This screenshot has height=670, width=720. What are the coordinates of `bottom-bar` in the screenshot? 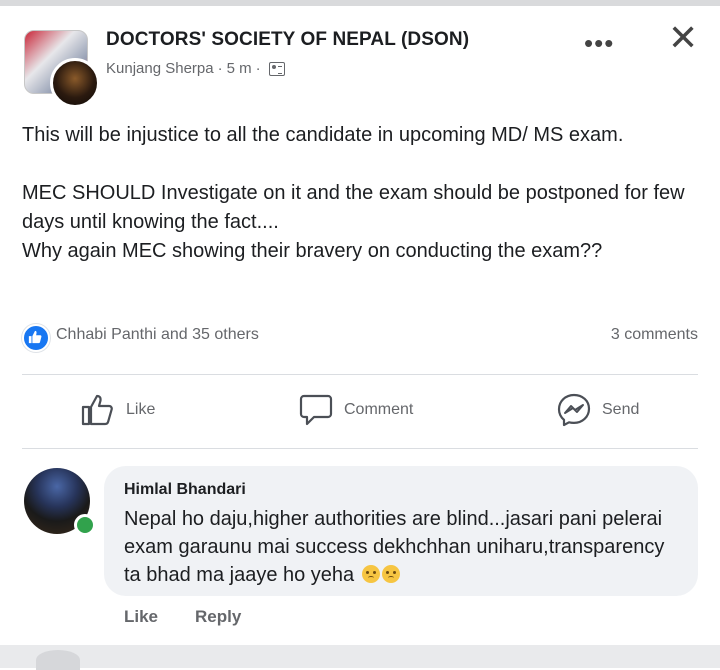 It's located at (360, 656).